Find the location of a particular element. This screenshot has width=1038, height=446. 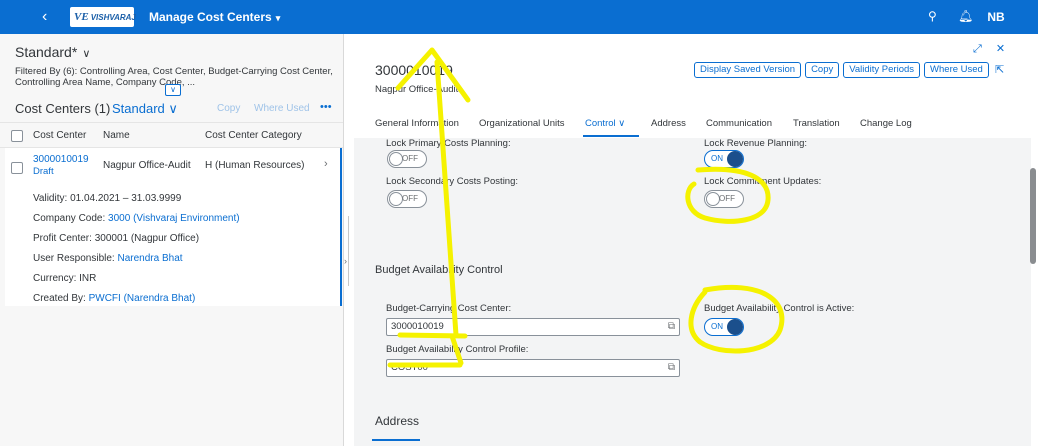

close-icon: ✕ is located at coordinates (1000, 49).